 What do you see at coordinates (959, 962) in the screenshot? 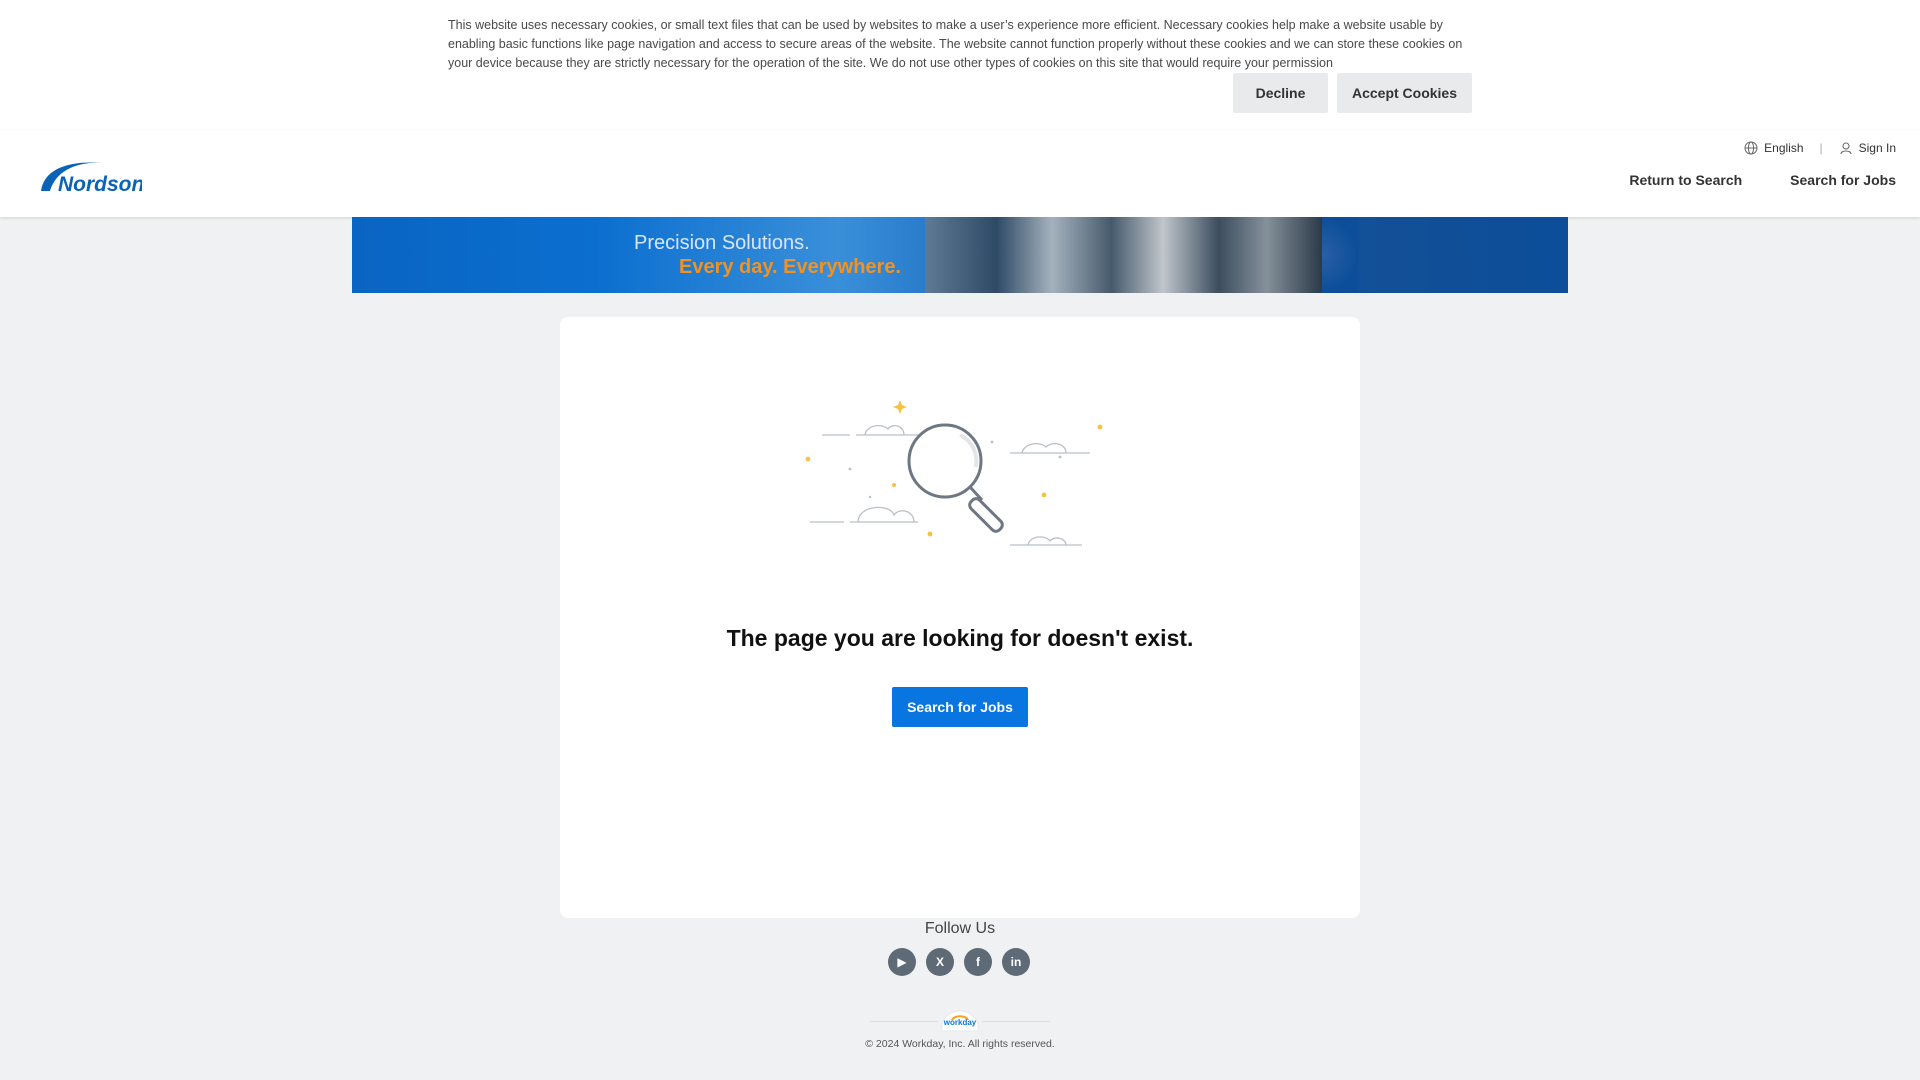
I see `social-links: ▶ X f in` at bounding box center [959, 962].